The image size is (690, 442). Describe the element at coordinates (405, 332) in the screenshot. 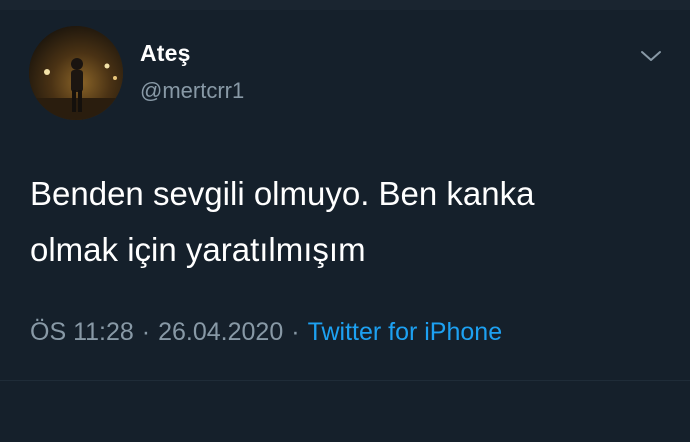

I see `tweet-source-link: Twitter for iPhone` at that location.